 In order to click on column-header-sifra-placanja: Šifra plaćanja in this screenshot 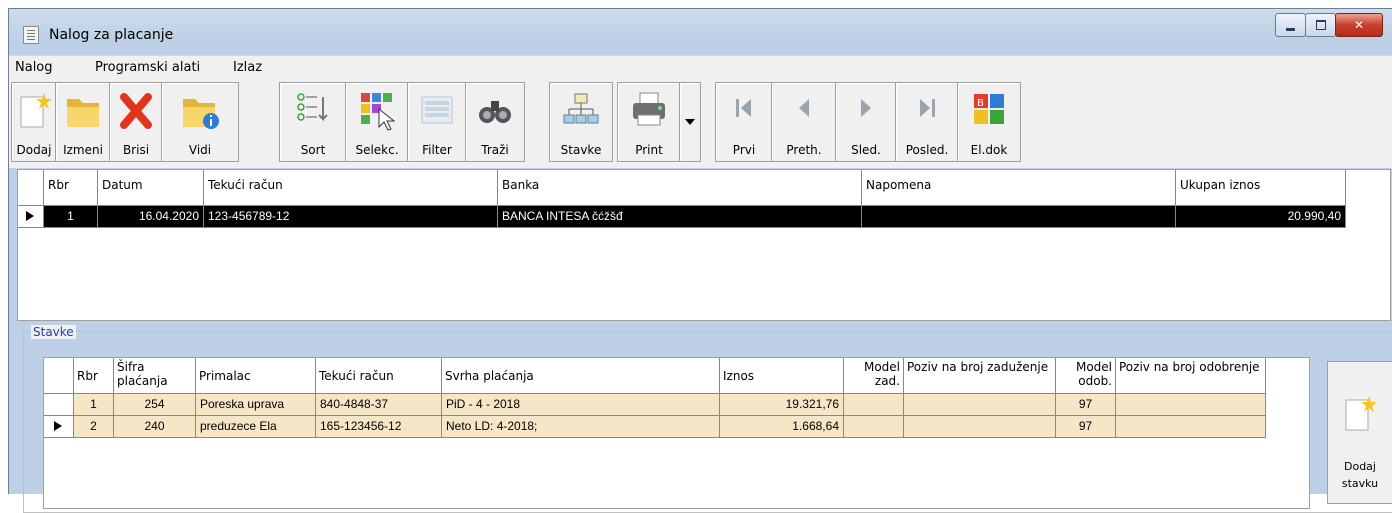, I will do `click(155, 376)`.